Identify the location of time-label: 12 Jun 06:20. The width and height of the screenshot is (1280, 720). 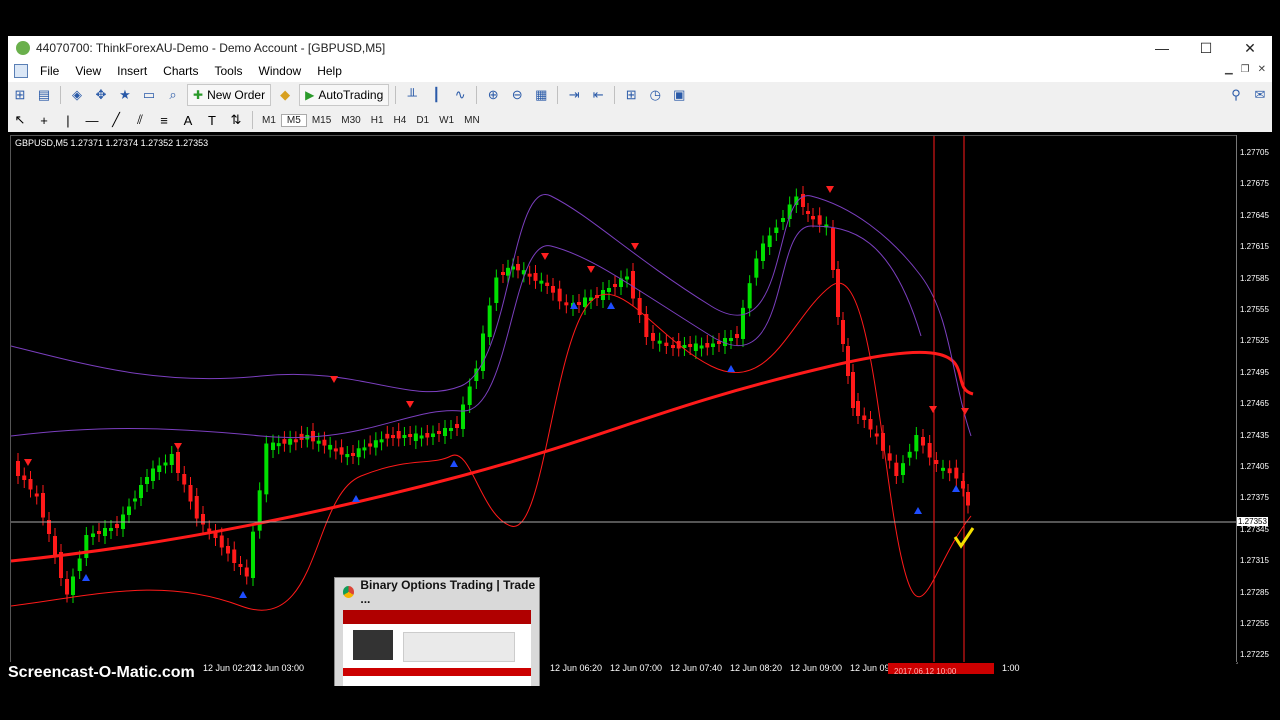
(576, 668).